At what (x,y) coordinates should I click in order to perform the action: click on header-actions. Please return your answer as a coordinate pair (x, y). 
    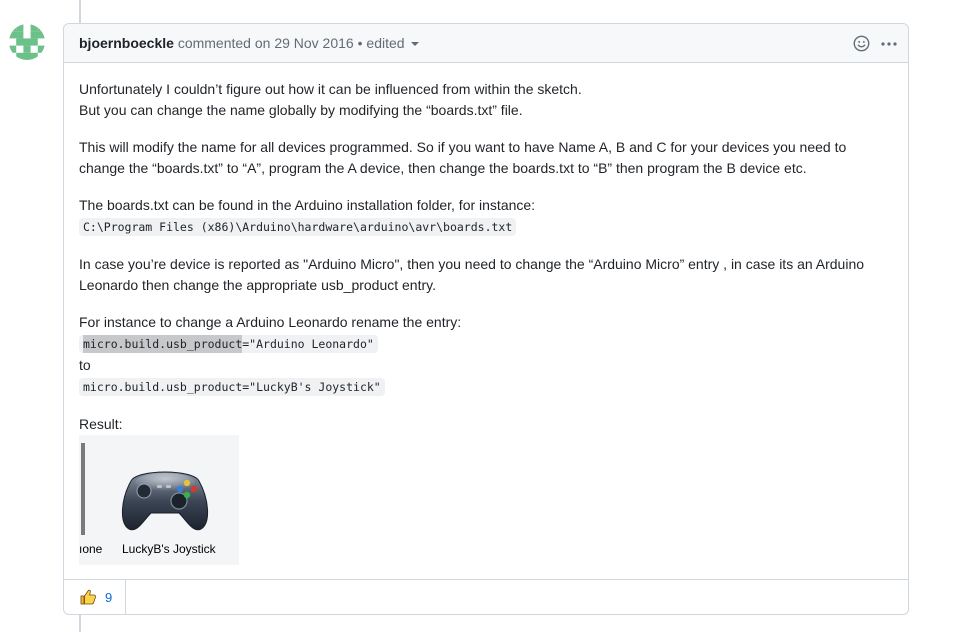
    Looking at the image, I should click on (875, 43).